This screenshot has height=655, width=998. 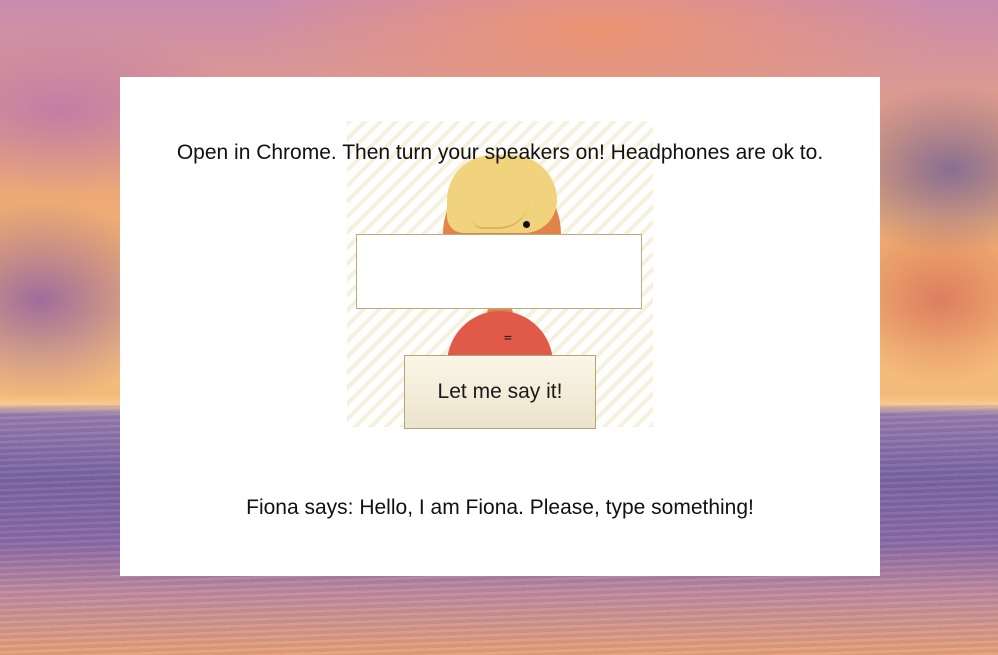 What do you see at coordinates (526, 224) in the screenshot?
I see `character-eye` at bounding box center [526, 224].